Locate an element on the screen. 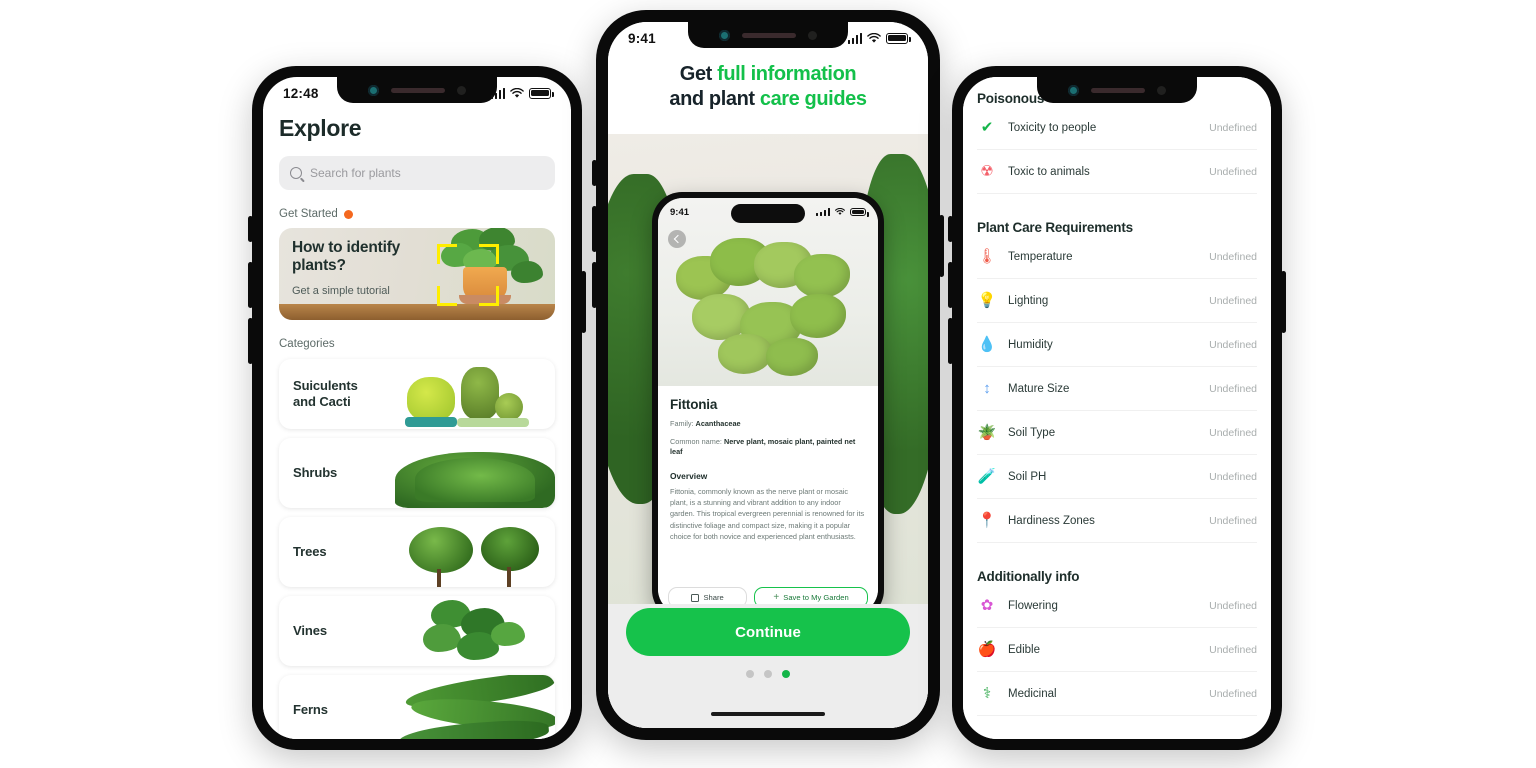  attribute-row: 🪴 Soil Type Undefined is located at coordinates (1117, 433).